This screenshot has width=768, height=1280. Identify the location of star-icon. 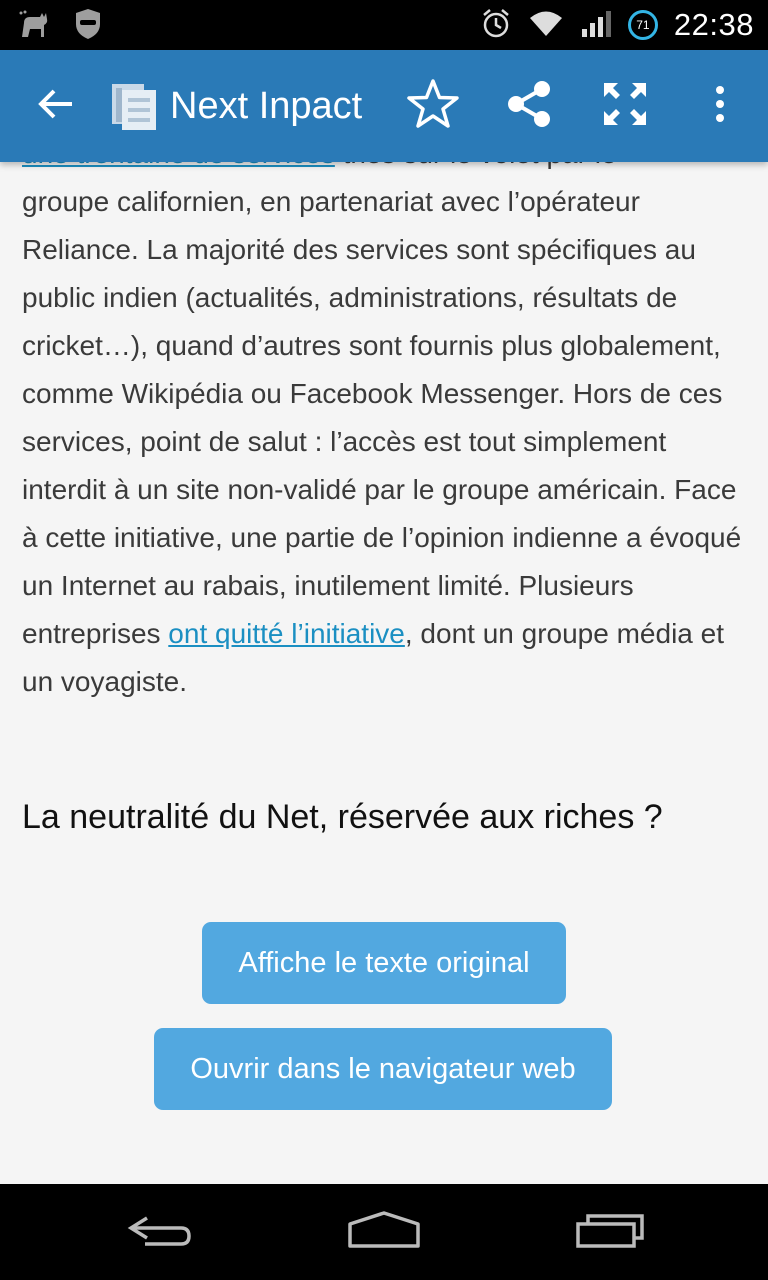
(433, 106).